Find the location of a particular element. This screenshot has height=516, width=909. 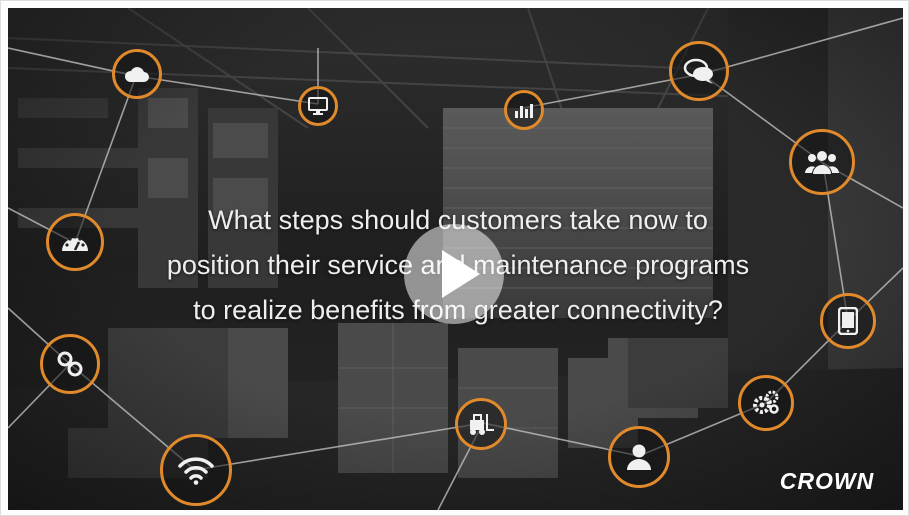

play-icon is located at coordinates (461, 274).